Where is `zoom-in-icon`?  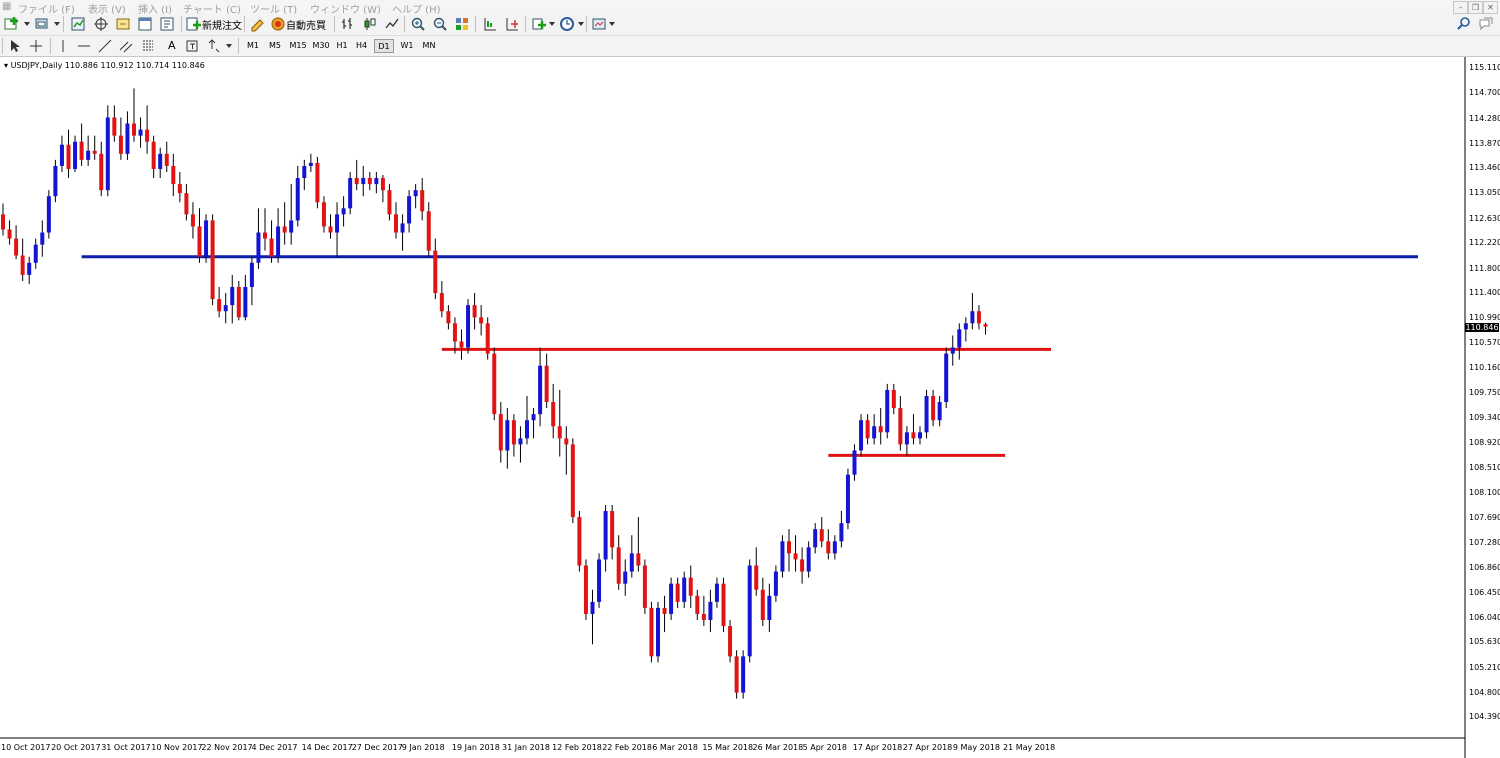 zoom-in-icon is located at coordinates (418, 24).